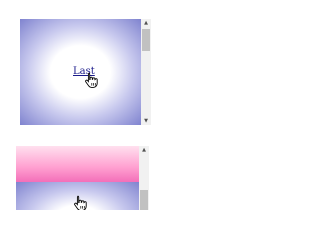 The width and height of the screenshot is (320, 240). I want to click on bottom-iframe: ▲, so click(82, 178).